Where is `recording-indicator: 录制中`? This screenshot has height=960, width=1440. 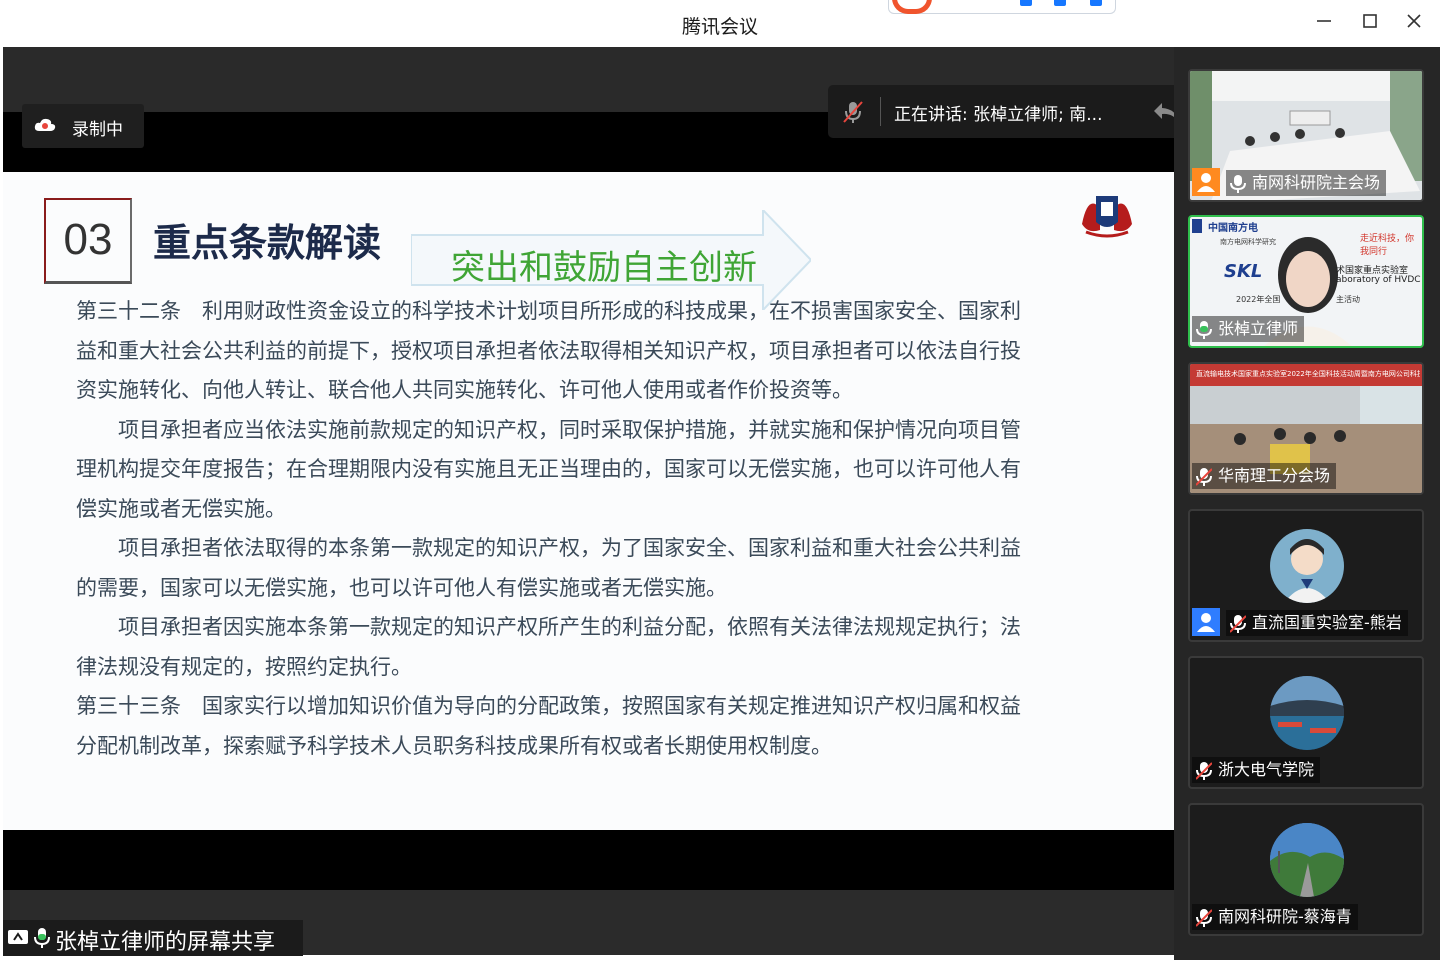
recording-indicator: 录制中 is located at coordinates (83, 126).